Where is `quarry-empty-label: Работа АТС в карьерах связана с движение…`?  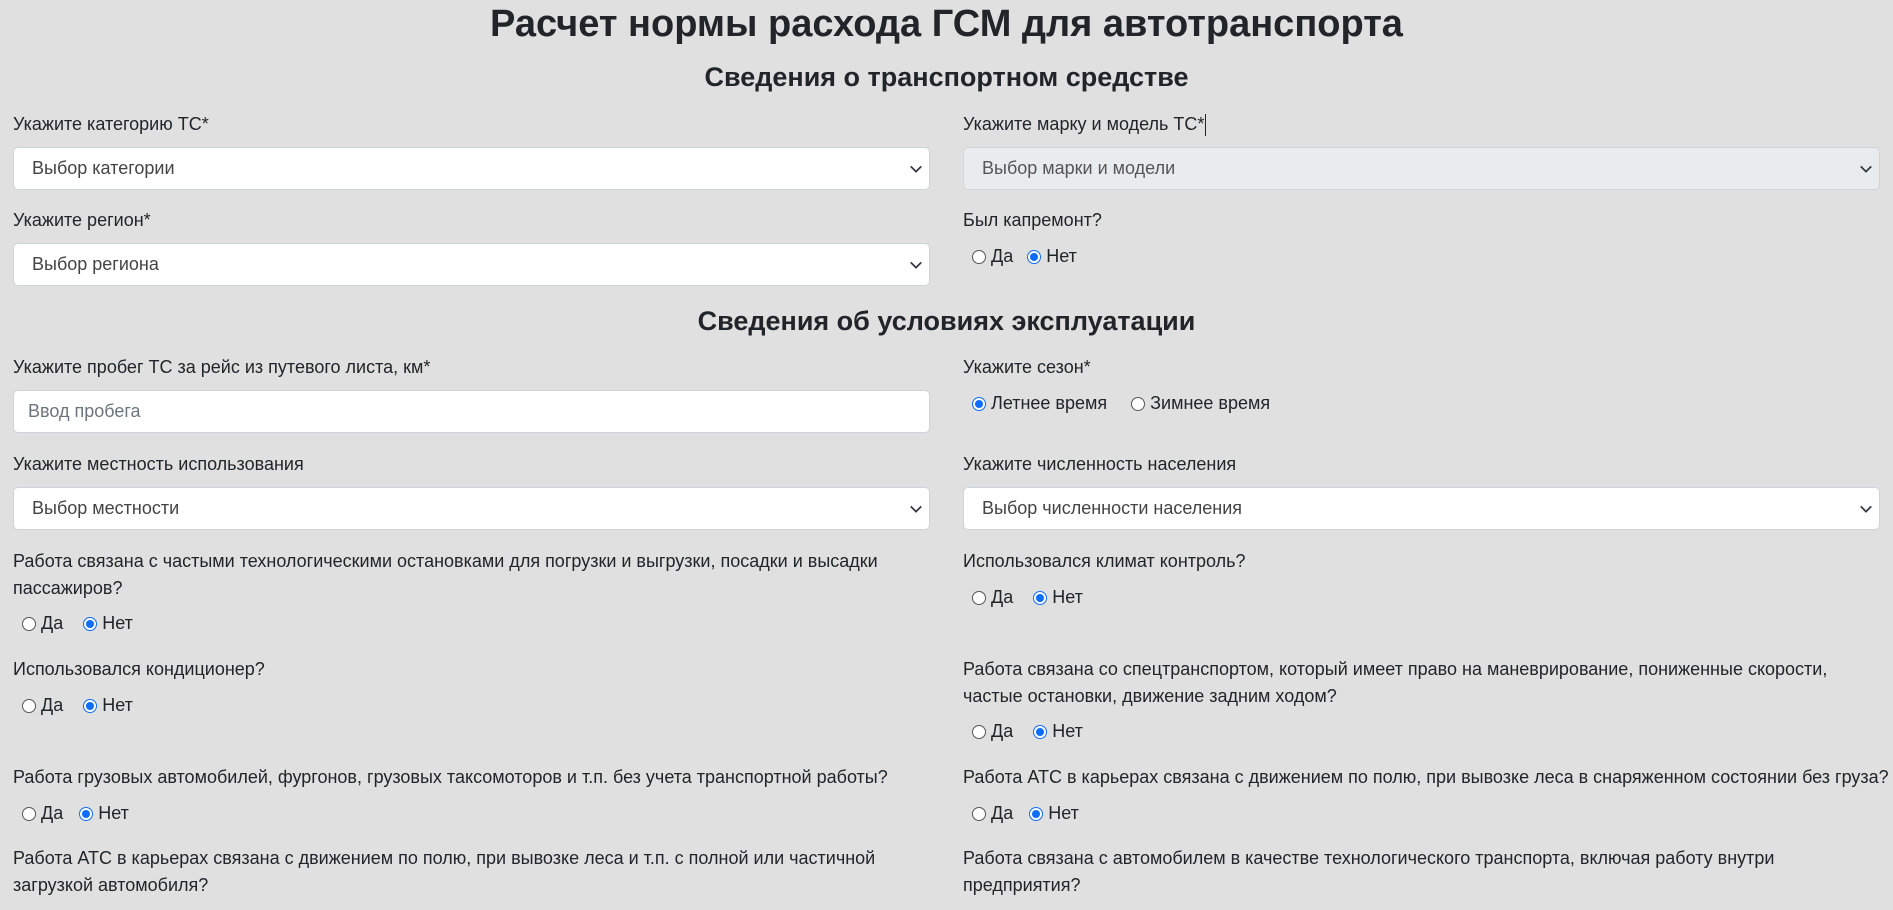 quarry-empty-label: Работа АТС в карьерах связана с движение… is located at coordinates (1426, 777).